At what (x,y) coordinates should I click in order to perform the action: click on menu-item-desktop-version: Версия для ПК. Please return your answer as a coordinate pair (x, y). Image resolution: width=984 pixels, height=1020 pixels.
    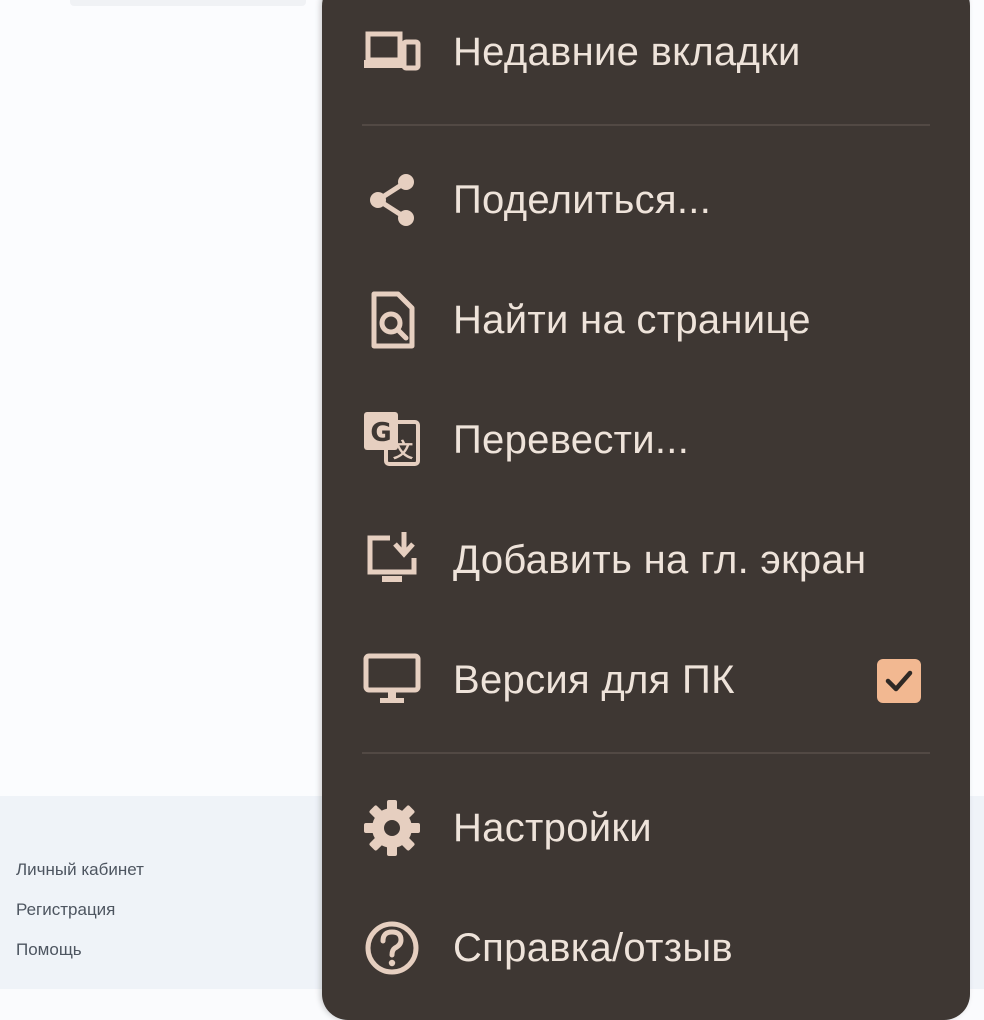
    Looking at the image, I should click on (646, 680).